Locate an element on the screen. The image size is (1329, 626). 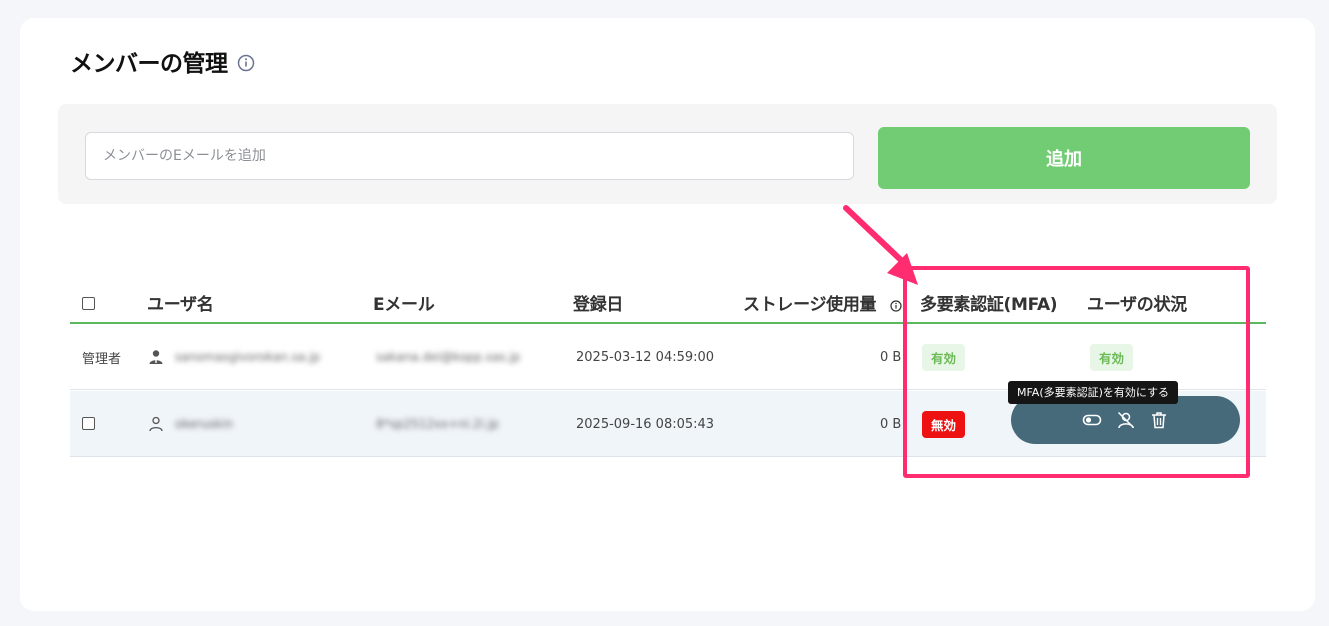
table-header: ユーザ名 Eメール 登録日 ストレージ使用量 多要素認証(MFA) ユーザの状況 is located at coordinates (668, 304).